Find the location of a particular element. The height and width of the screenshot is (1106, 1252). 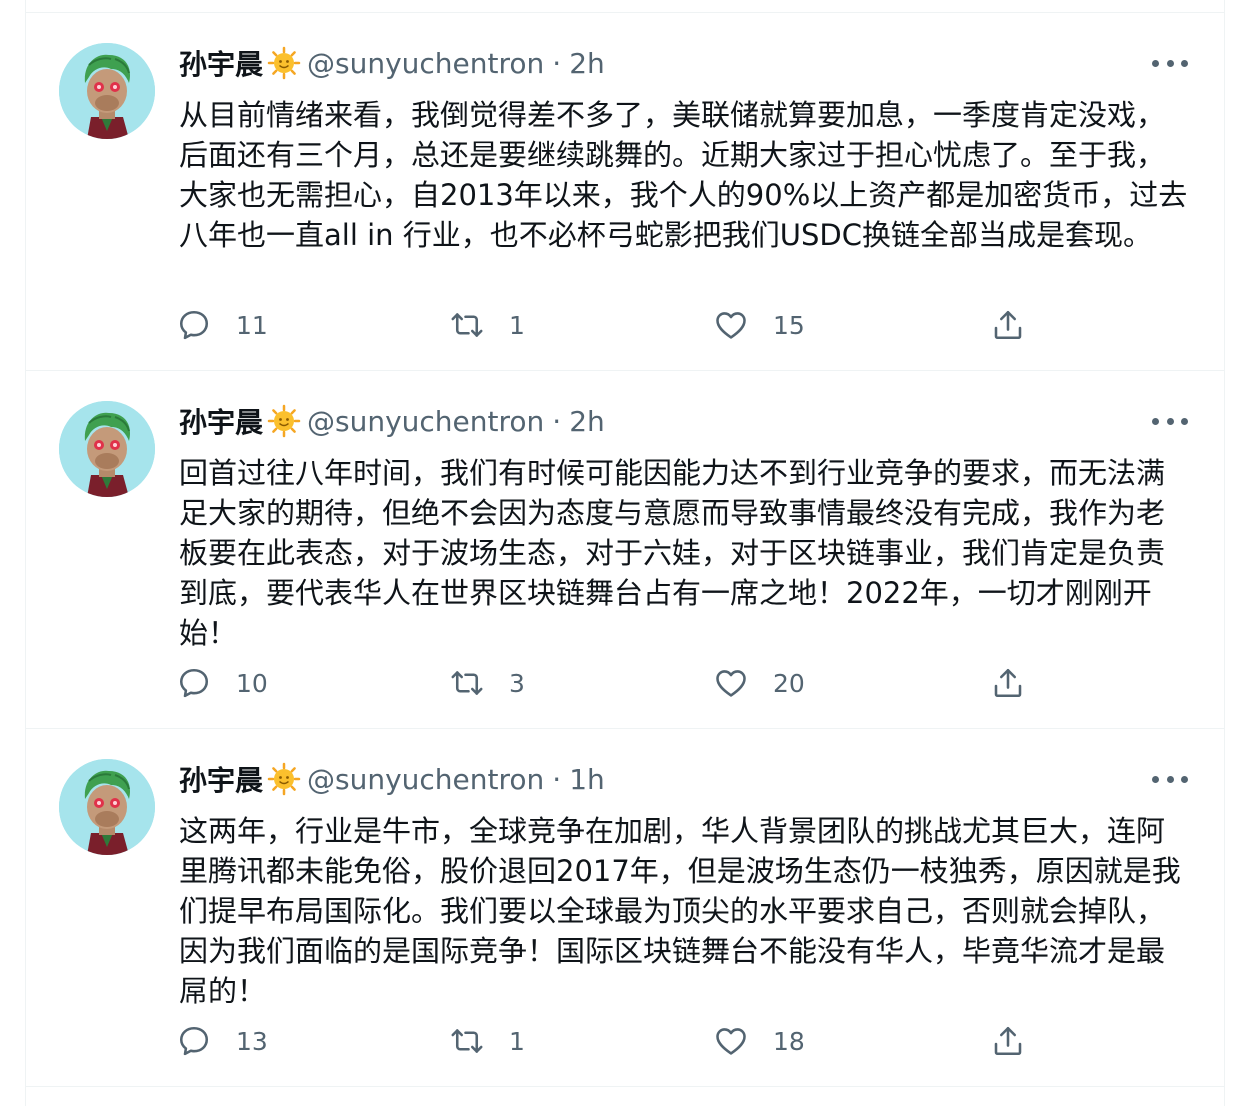

tweet-timestamp: 1h is located at coordinates (587, 779).